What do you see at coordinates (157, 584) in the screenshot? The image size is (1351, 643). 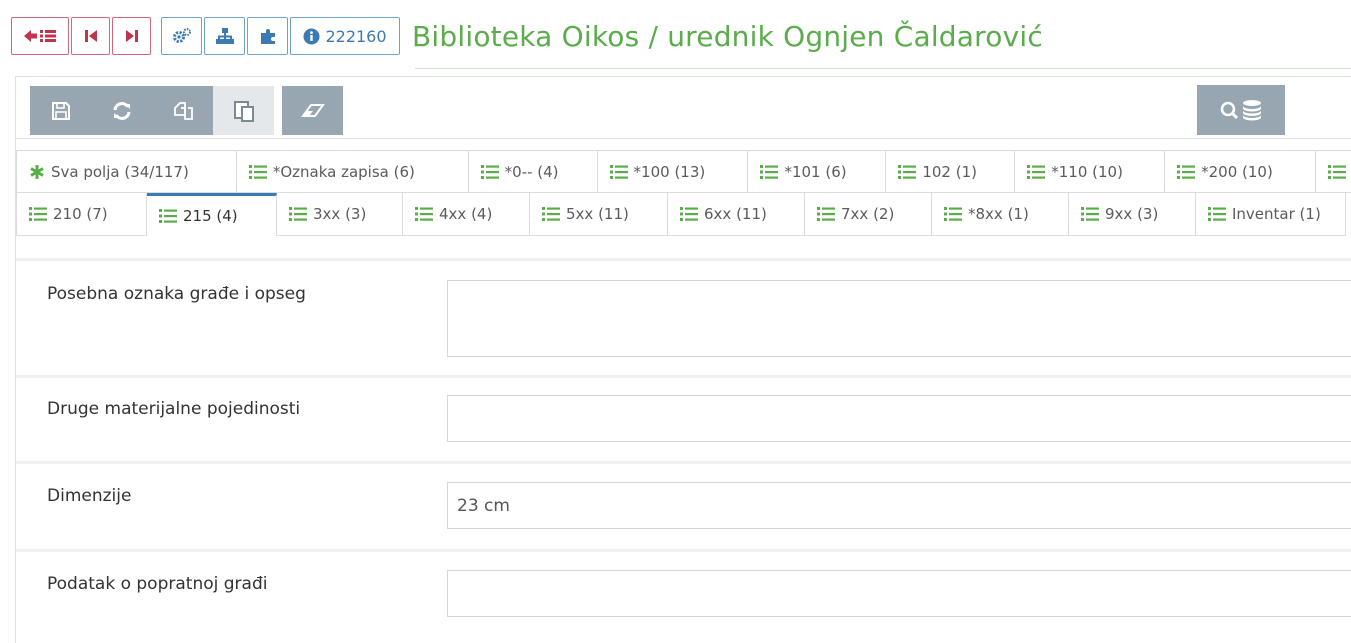 I see `field-label: Podatak o popratnoj građi` at bounding box center [157, 584].